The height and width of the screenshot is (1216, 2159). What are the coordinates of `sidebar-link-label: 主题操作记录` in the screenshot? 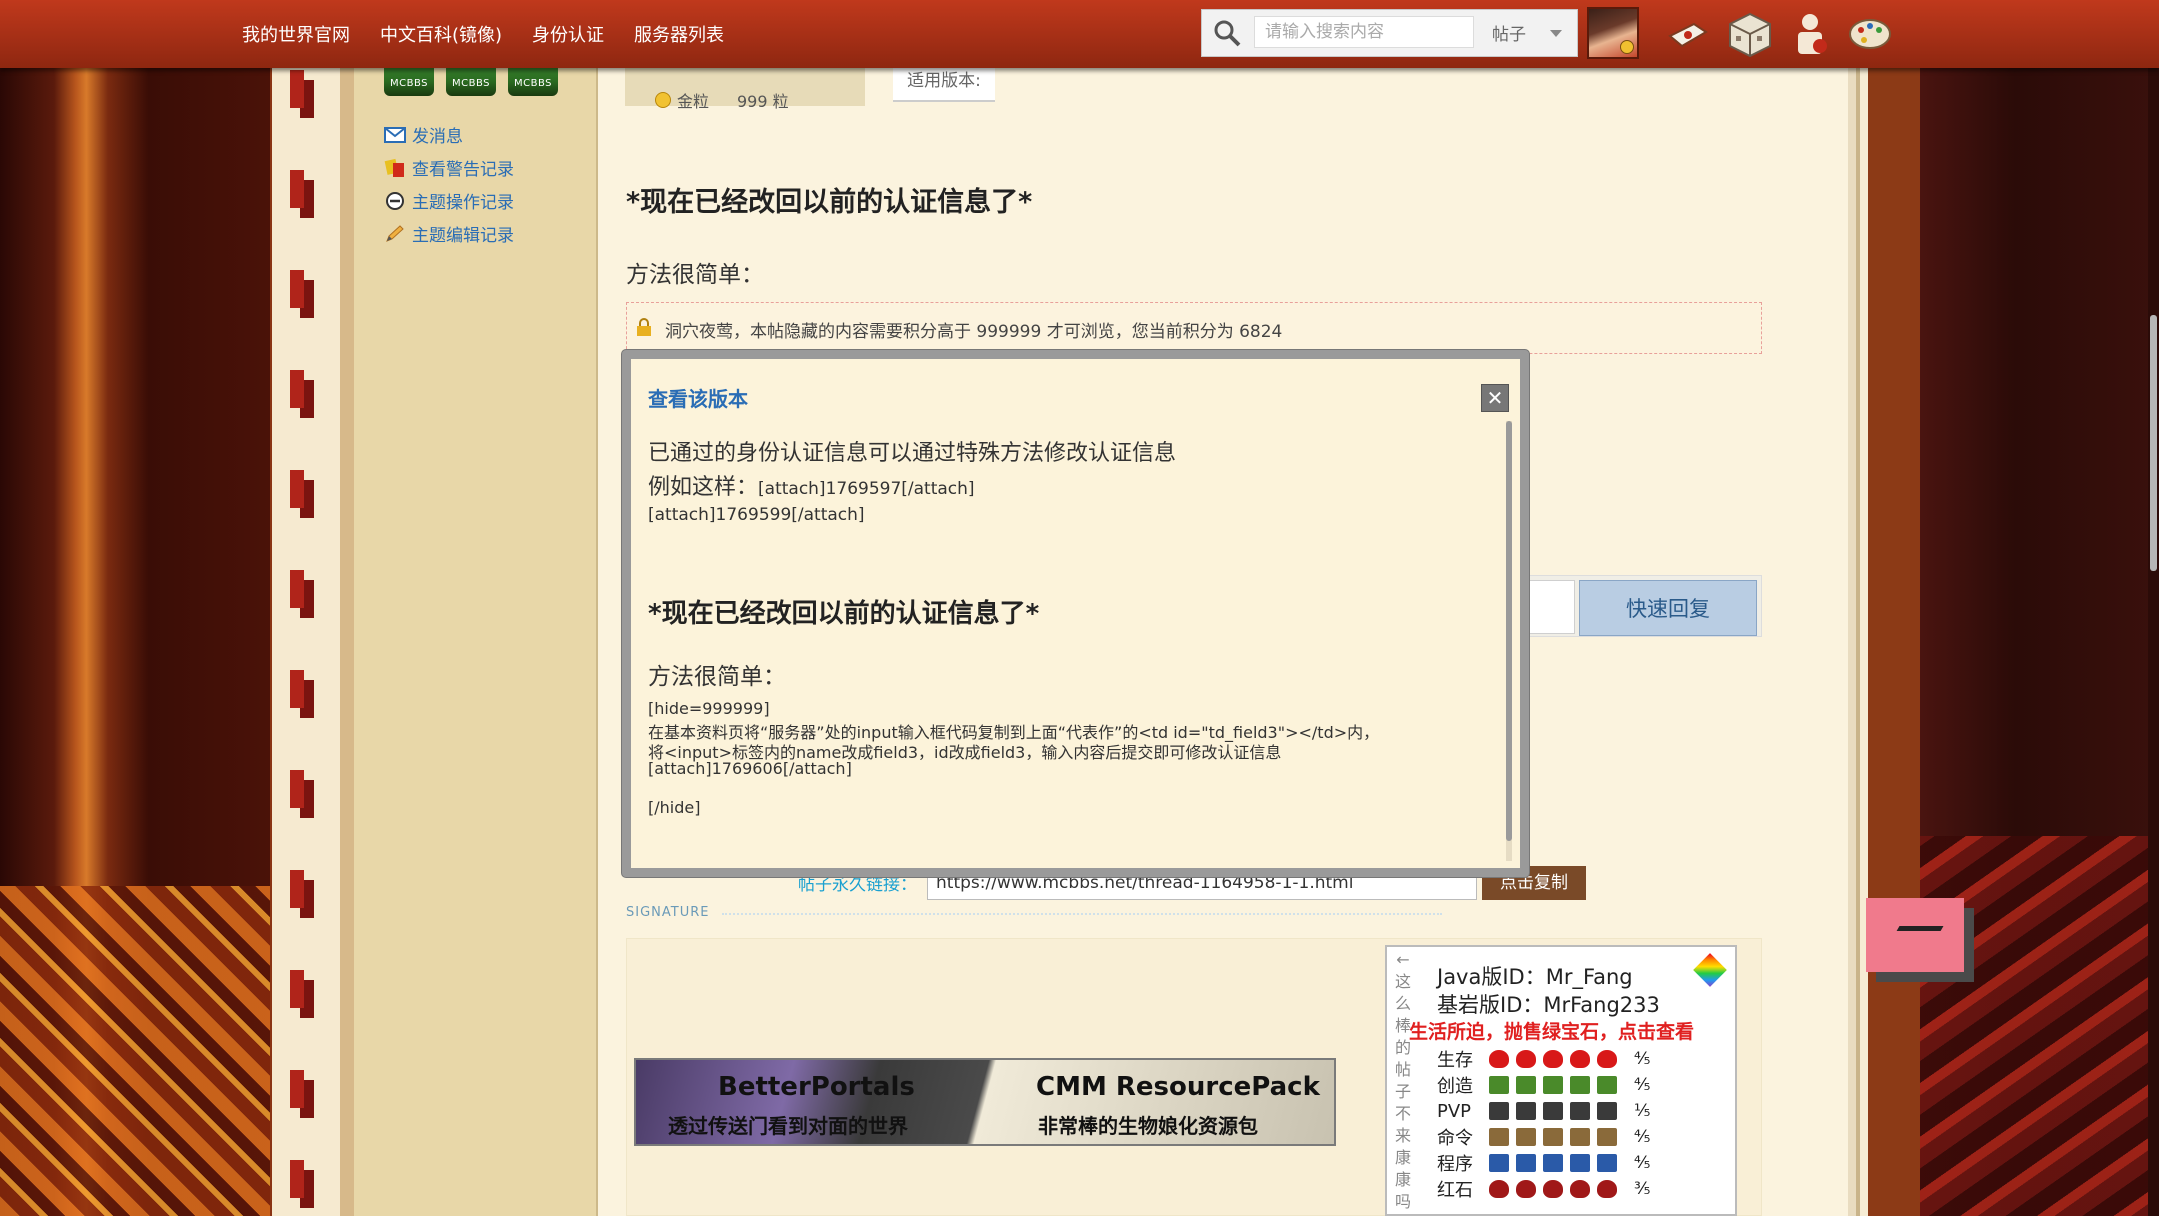 It's located at (463, 203).